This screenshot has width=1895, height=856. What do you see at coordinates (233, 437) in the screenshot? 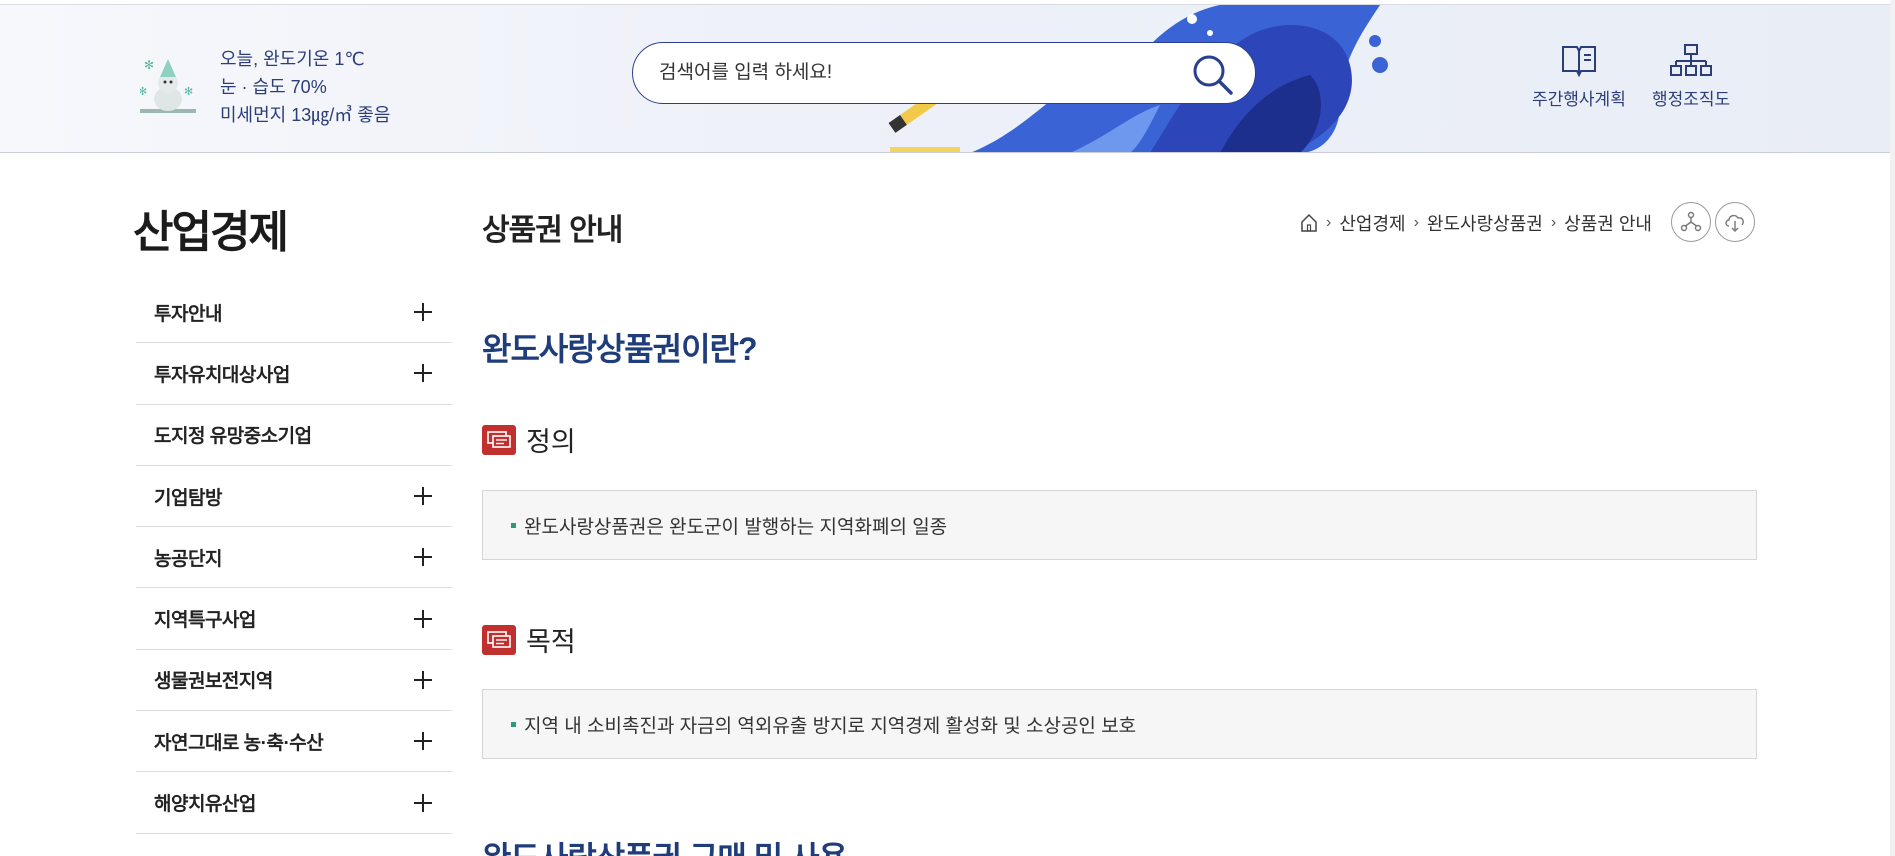
I see `sidebar-item-label: 도지정 유망중소기업` at bounding box center [233, 437].